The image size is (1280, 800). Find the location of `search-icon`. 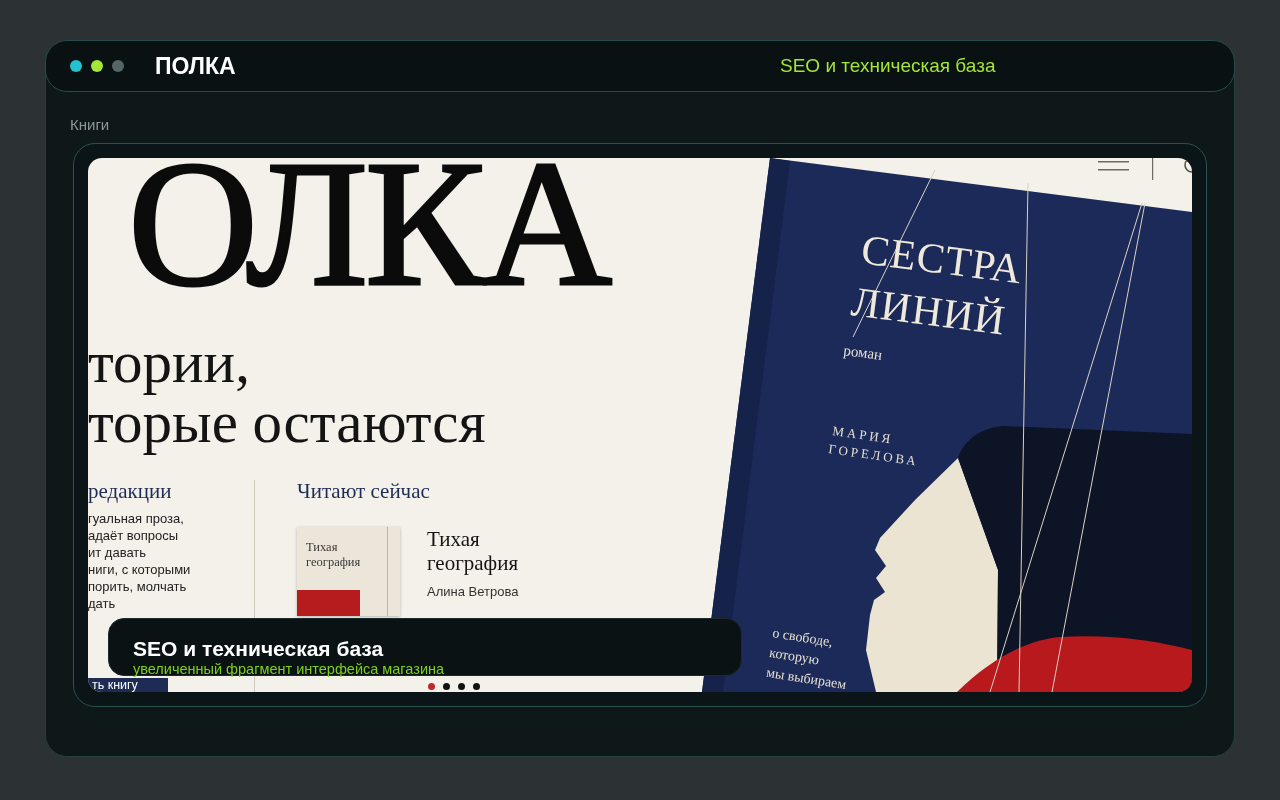

search-icon is located at coordinates (1188, 165).